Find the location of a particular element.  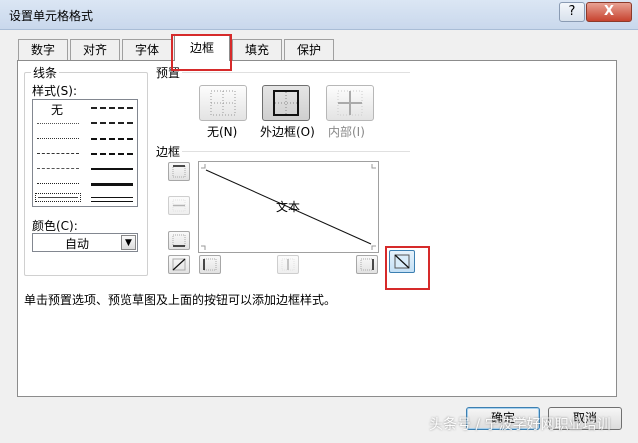

tab-alignment: 对齐 is located at coordinates (95, 49).